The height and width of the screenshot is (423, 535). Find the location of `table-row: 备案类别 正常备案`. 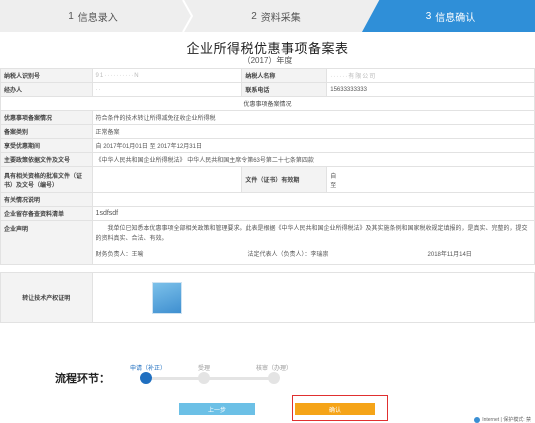

table-row: 备案类别 正常备案 is located at coordinates (267, 131).